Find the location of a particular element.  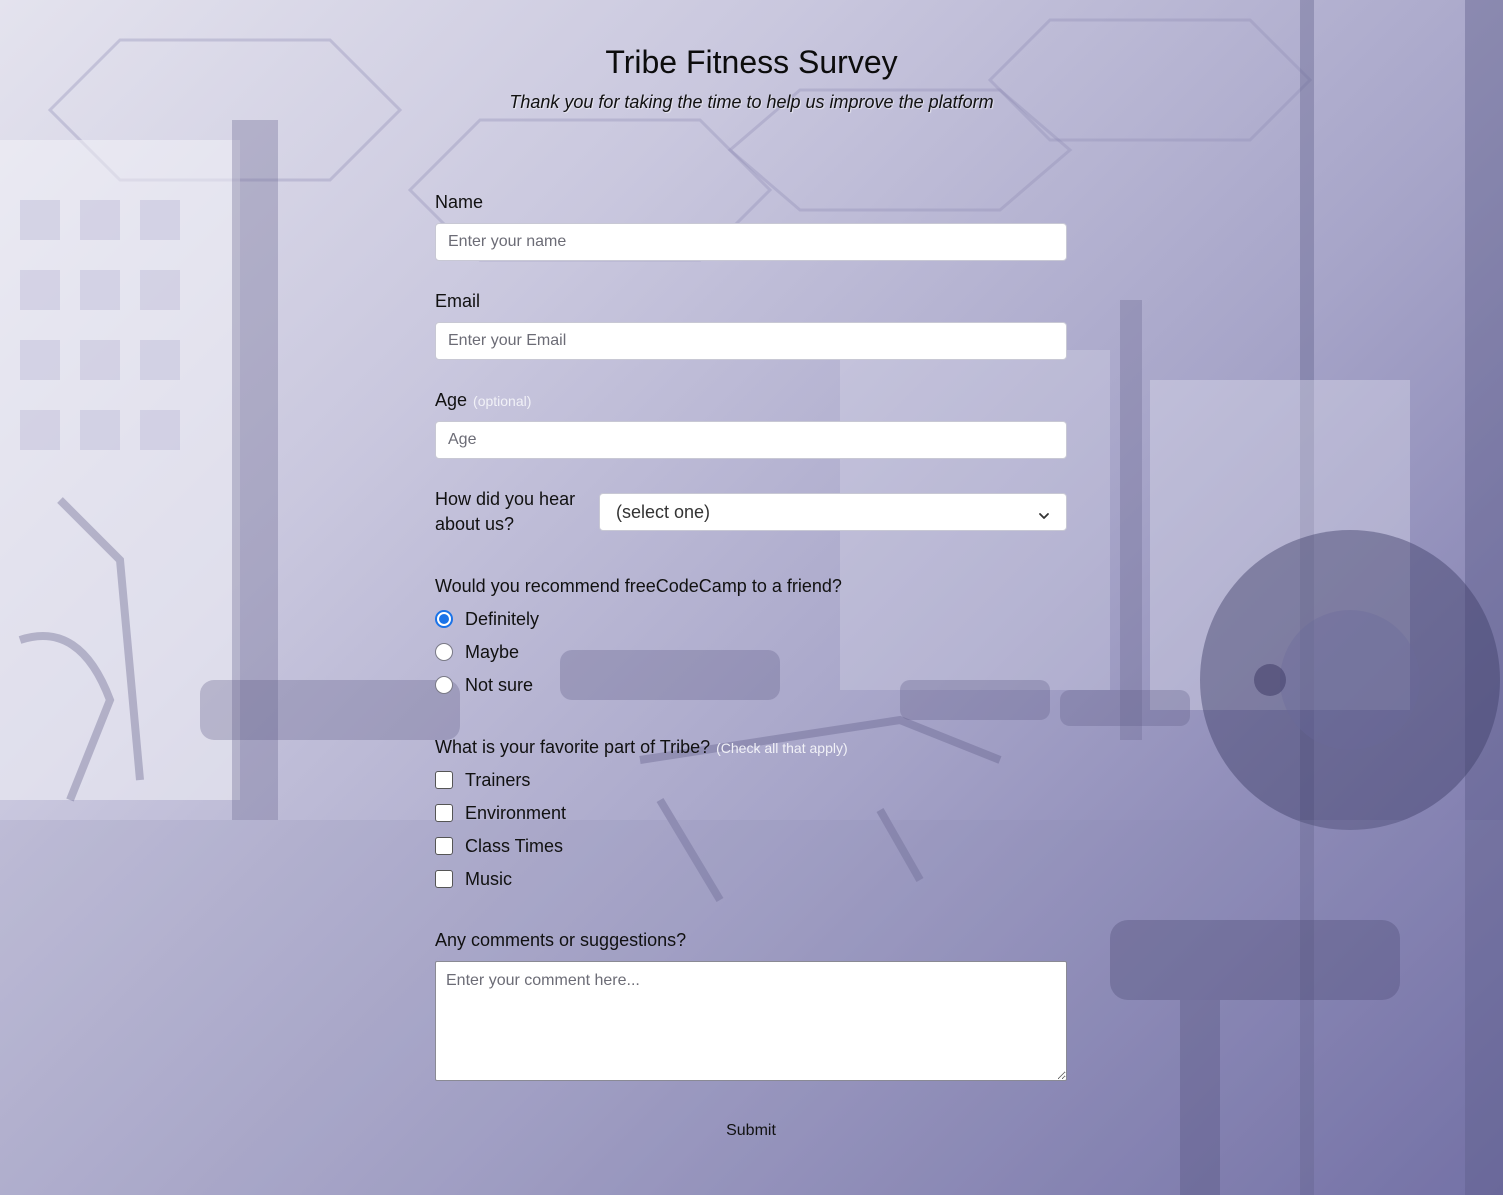

favorite-option-class-times: Class Times is located at coordinates (499, 846).